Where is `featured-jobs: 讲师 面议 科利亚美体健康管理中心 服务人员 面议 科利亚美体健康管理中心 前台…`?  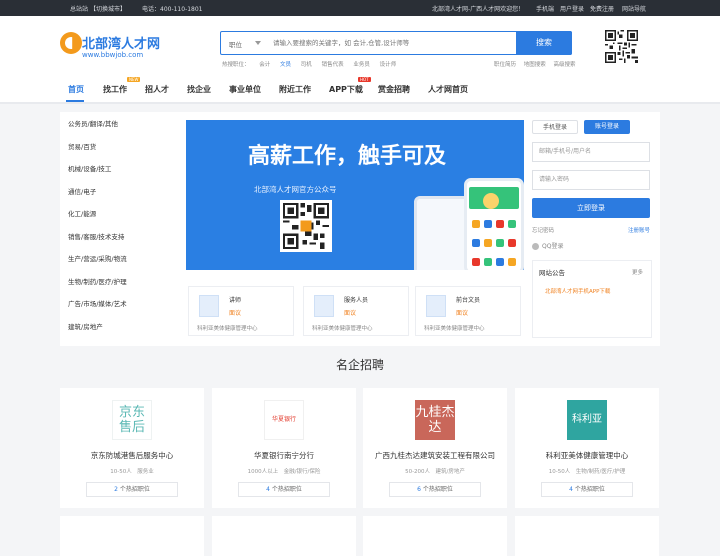
featured-jobs: 讲师 面议 科利亚美体健康管理中心 服务人员 面议 科利亚美体健康管理中心 前台… is located at coordinates (355, 312).